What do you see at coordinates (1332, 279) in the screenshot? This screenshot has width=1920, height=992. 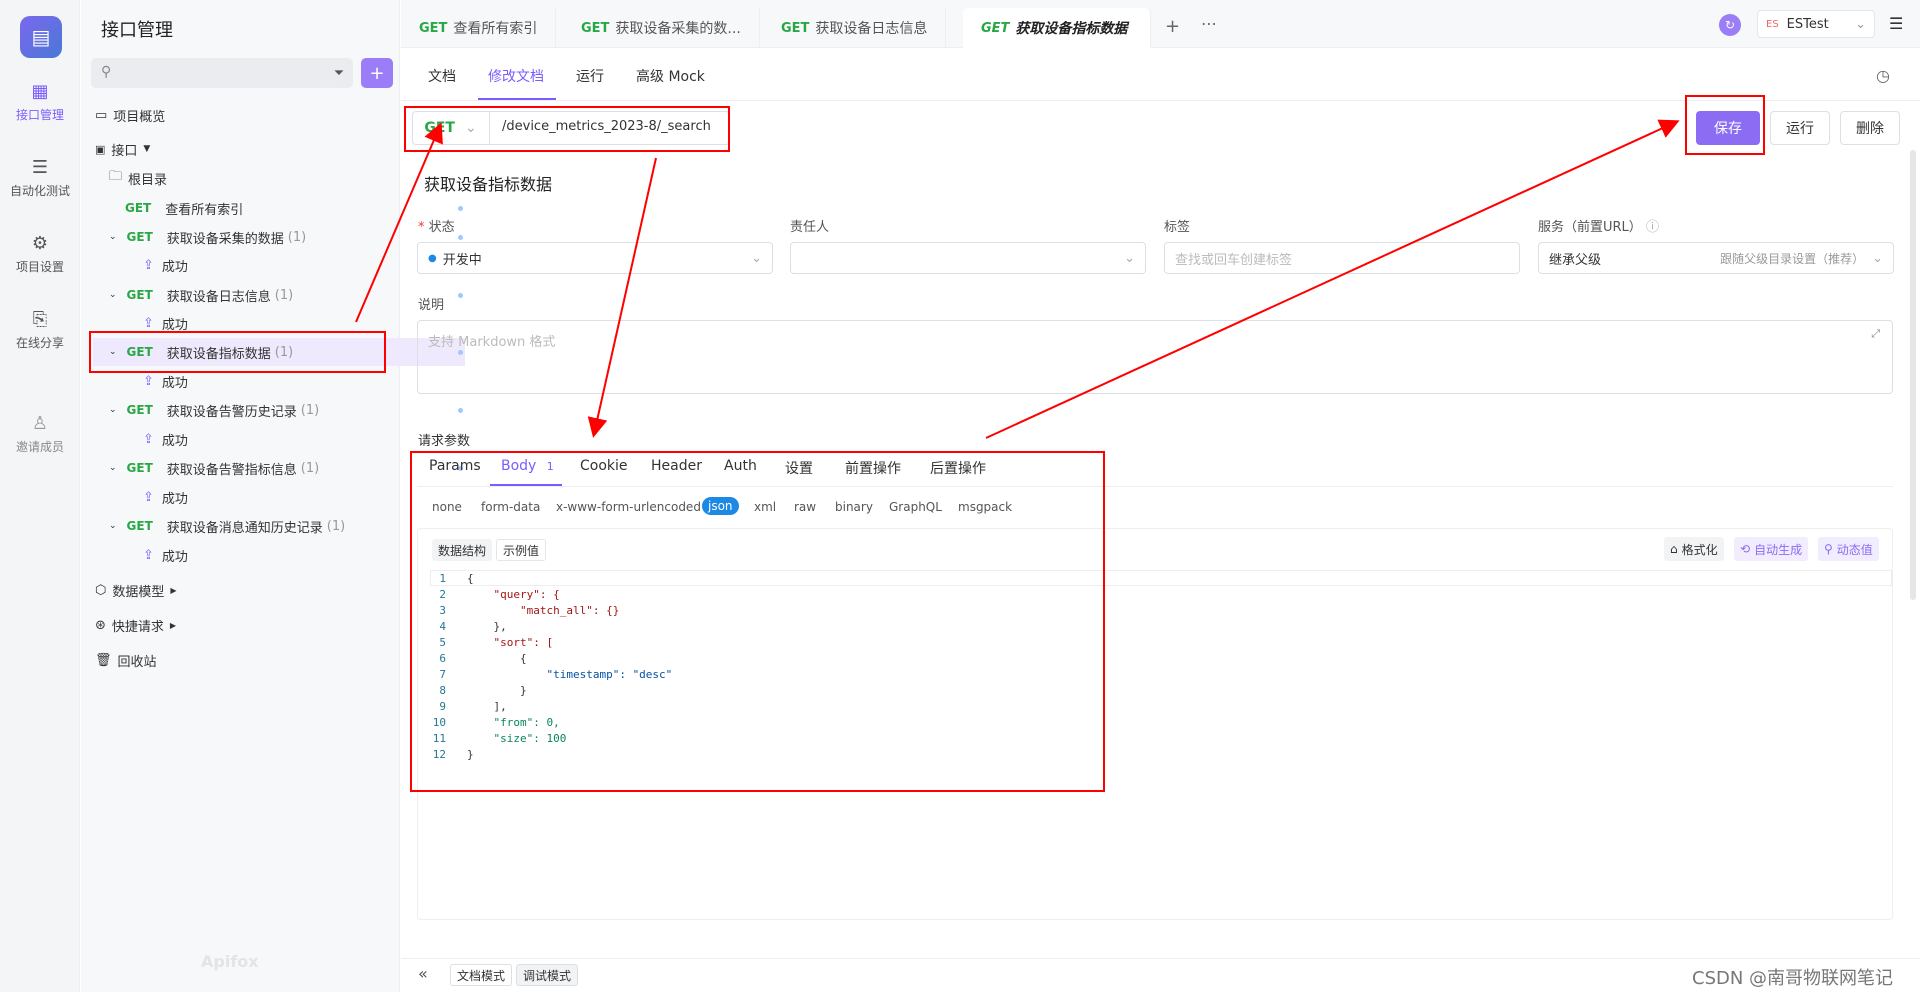 I see `arrow-body-to-save` at bounding box center [1332, 279].